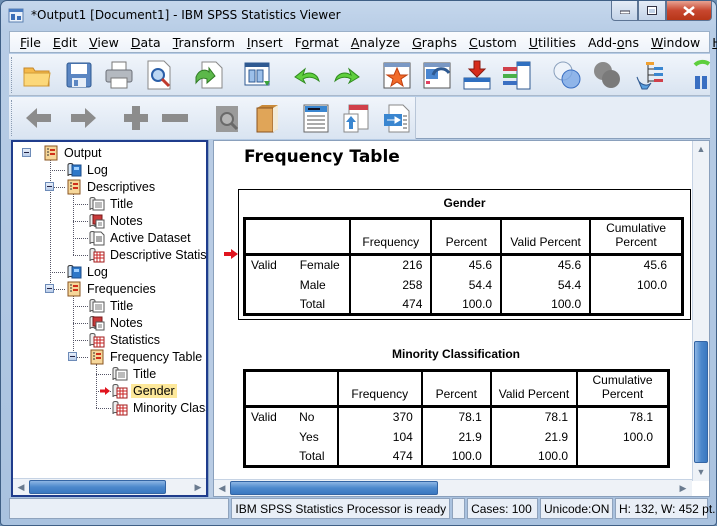 Image resolution: width=717 pixels, height=526 pixels. What do you see at coordinates (356, 118) in the screenshot?
I see `insert-title-icon` at bounding box center [356, 118].